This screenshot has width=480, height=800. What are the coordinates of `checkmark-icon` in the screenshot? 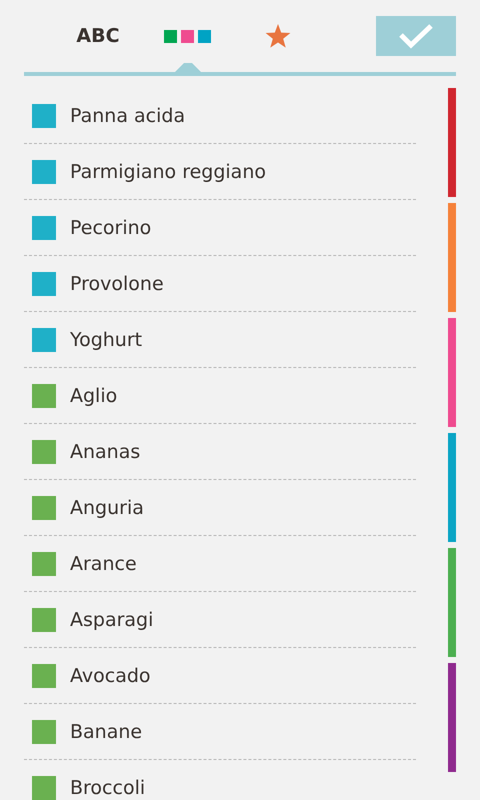 It's located at (416, 36).